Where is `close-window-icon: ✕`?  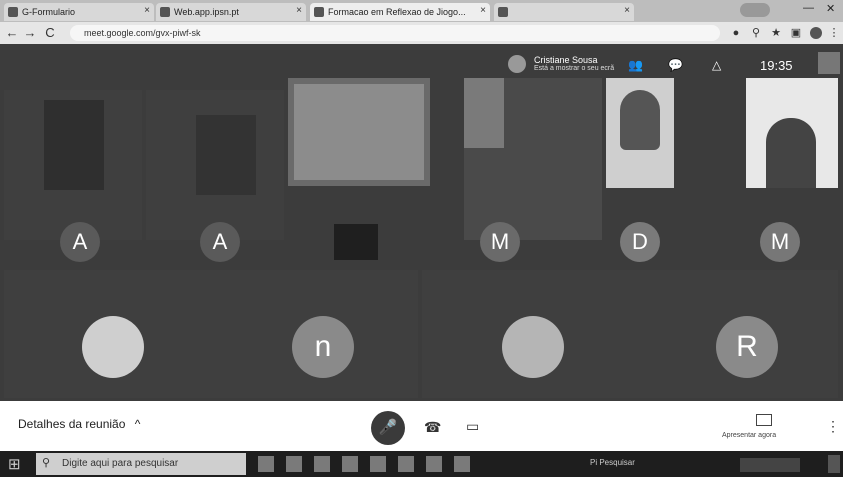 close-window-icon: ✕ is located at coordinates (830, 8).